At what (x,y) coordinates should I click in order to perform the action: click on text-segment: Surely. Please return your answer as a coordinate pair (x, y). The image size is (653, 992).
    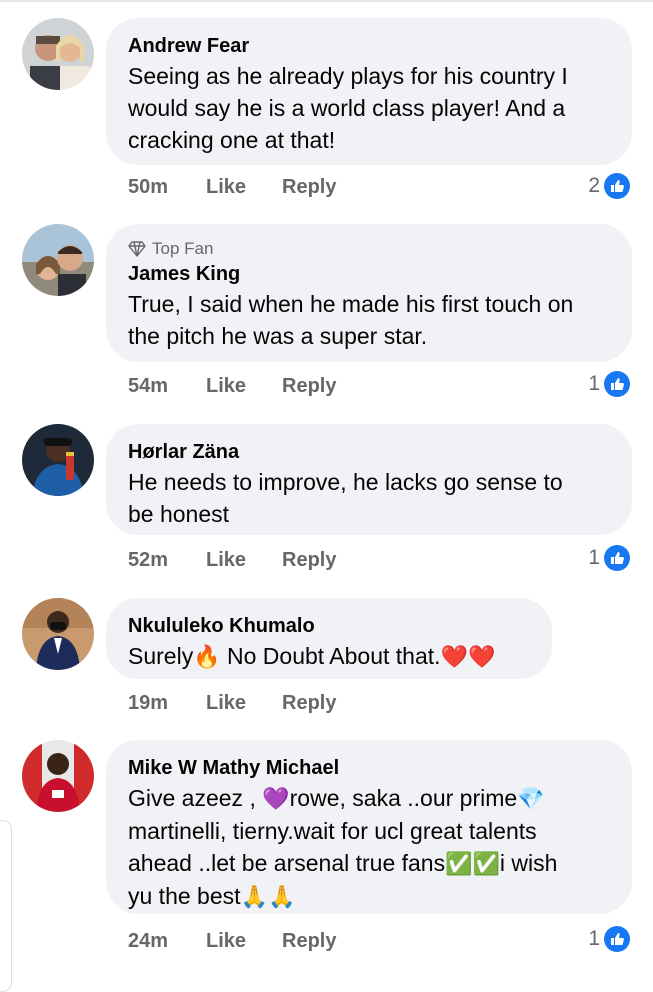
    Looking at the image, I should click on (161, 656).